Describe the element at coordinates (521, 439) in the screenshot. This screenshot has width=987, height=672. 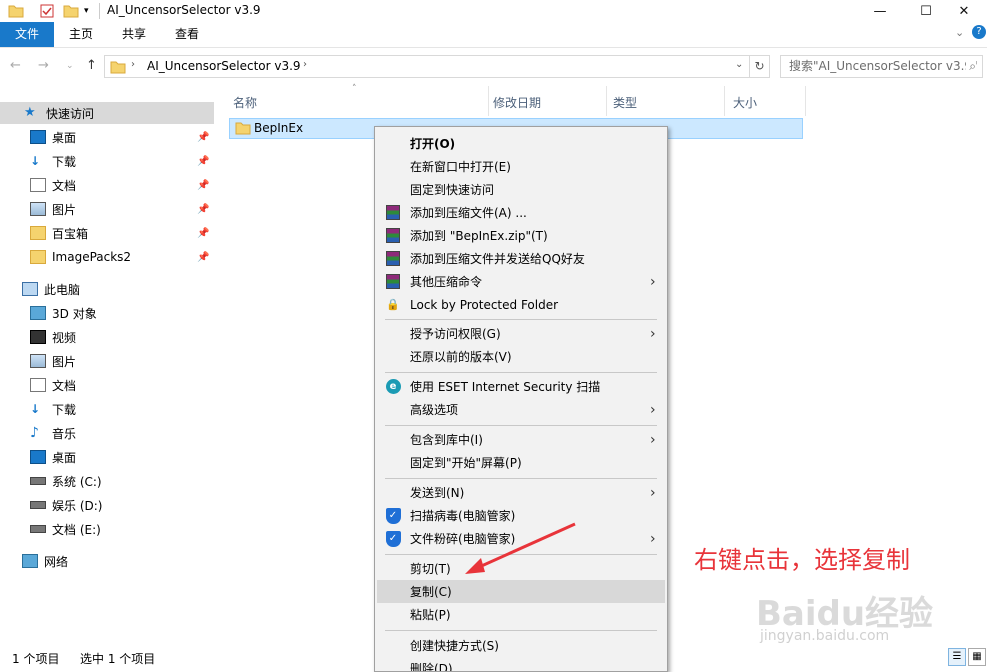
I see `menu-item-include-library: 包含到库中(I) ›` at that location.